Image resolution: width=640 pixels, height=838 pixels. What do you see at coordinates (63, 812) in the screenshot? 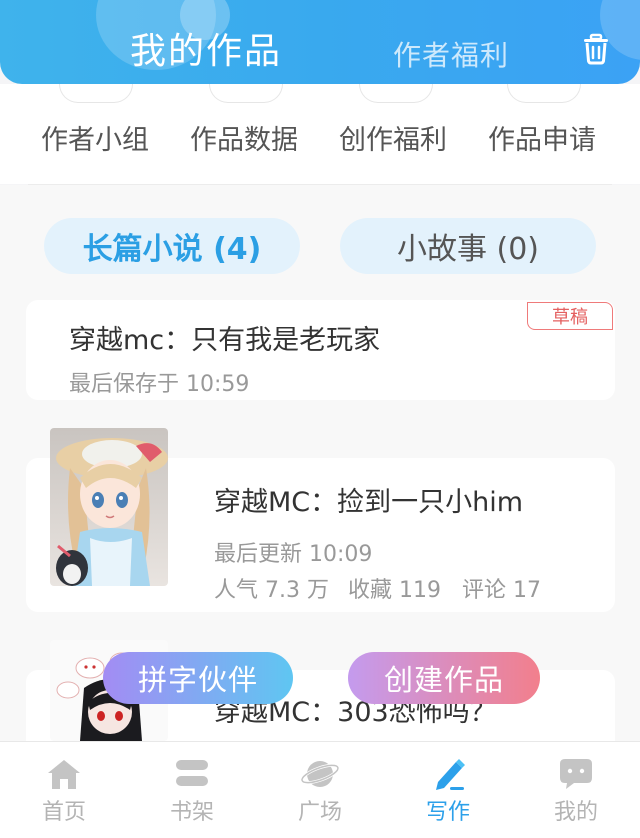
I see `nav-label: 首页` at bounding box center [63, 812].